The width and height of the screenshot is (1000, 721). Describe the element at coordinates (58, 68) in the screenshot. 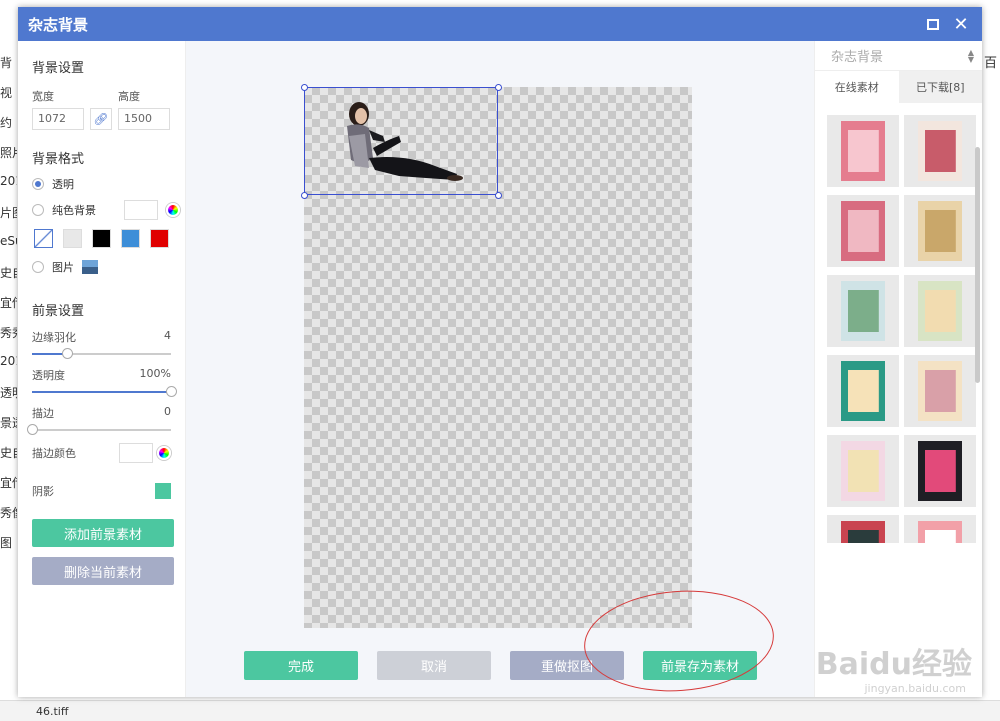

I see `background-settings-title: 背景设置` at that location.